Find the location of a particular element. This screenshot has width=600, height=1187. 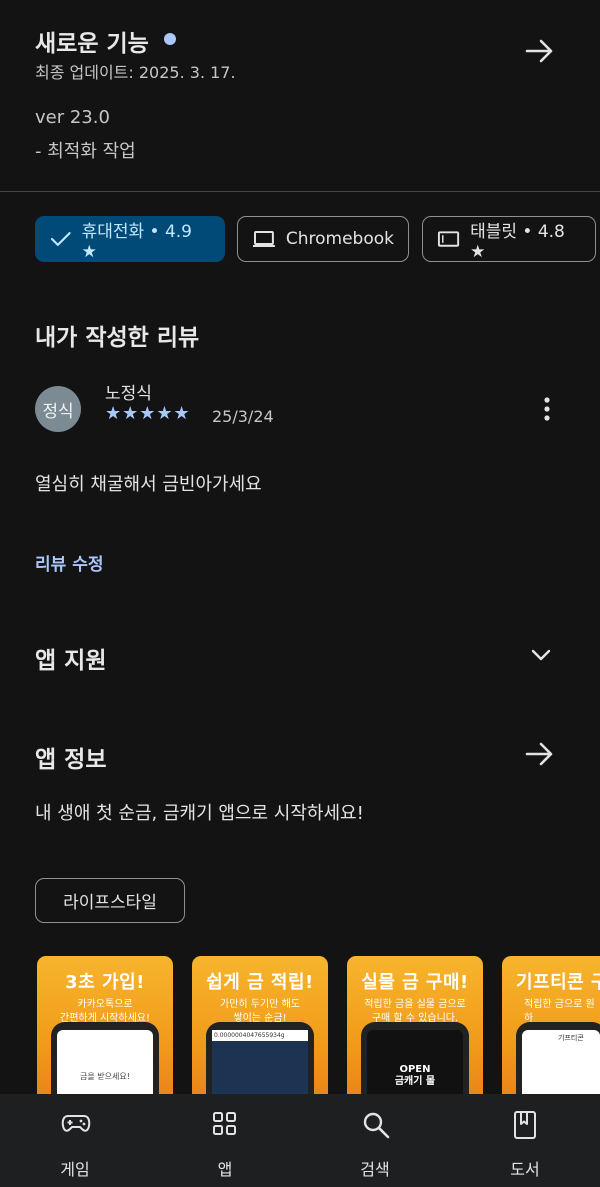

screenshot-1: 3초 가입! 카카오톡으로 간편하게 시작하세요! 금을 받으세요! is located at coordinates (105, 1031).